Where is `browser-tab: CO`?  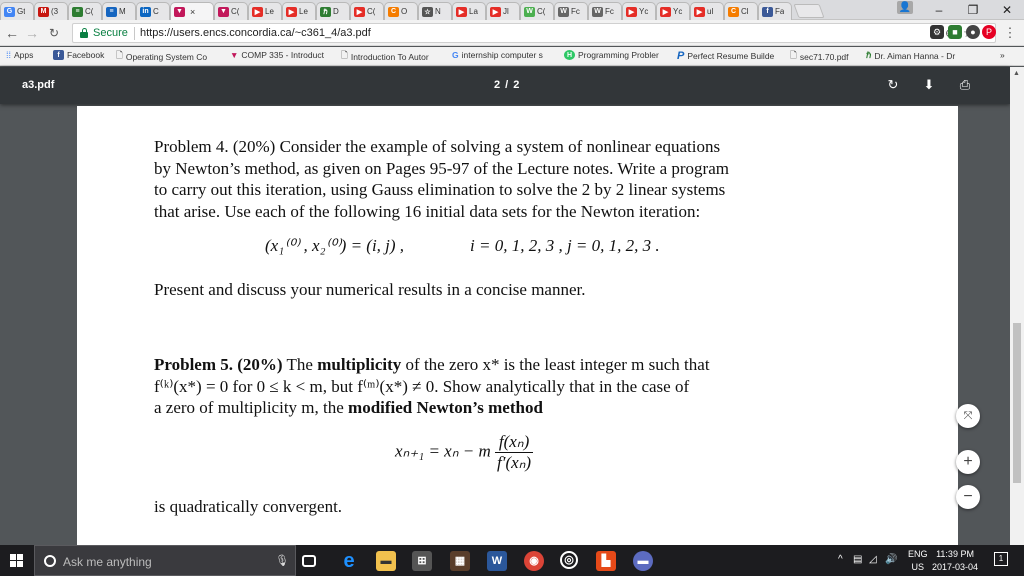 browser-tab: CO is located at coordinates (401, 11).